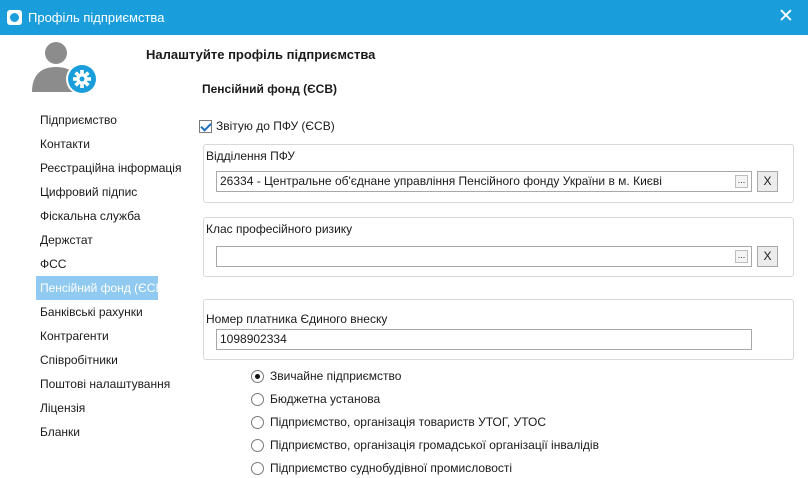 Image resolution: width=808 pixels, height=478 pixels. Describe the element at coordinates (275, 126) in the screenshot. I see `report-to-pfu-label: Звітую до ПФУ (ЄСВ)` at that location.